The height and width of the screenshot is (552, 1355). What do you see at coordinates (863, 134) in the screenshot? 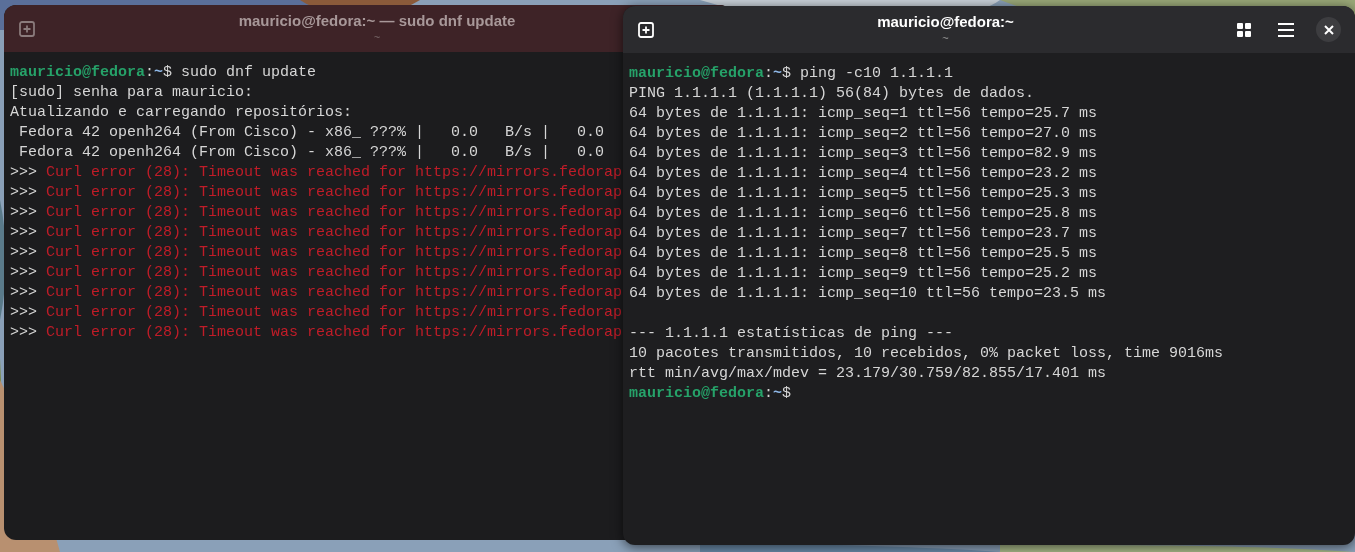
I see `terminal-line: 64 bytes de 1.1.1.1: icmp_seq=2 ttl=56 tempo=27.0 ms` at bounding box center [863, 134].